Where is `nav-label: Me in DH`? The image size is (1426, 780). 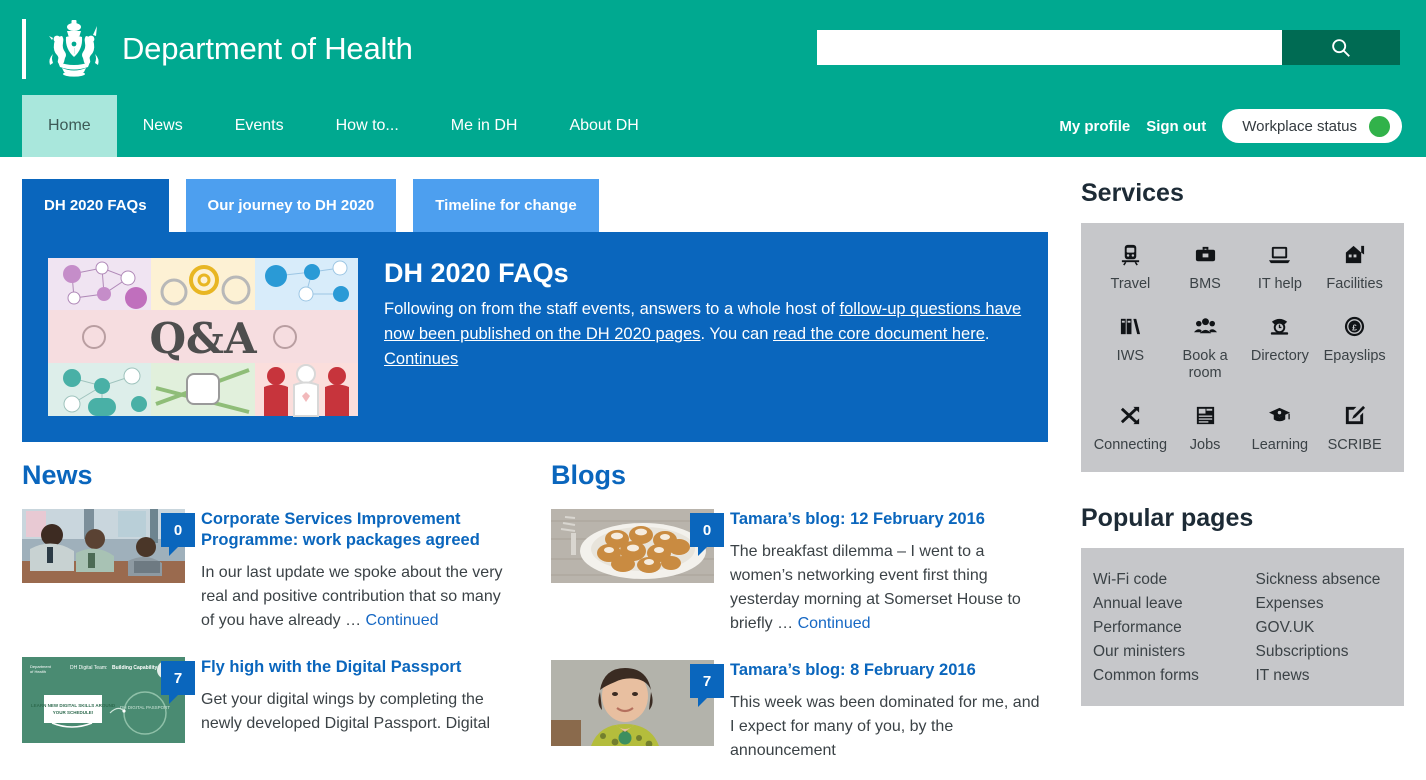
nav-label: Me in DH is located at coordinates (484, 125).